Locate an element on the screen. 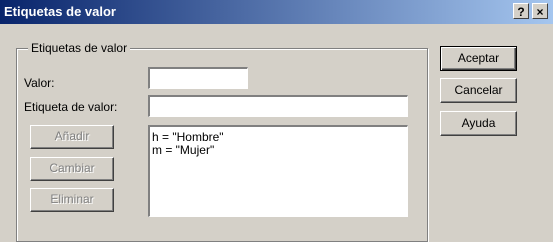 This screenshot has height=242, width=553. help-button: Ayuda is located at coordinates (478, 123).